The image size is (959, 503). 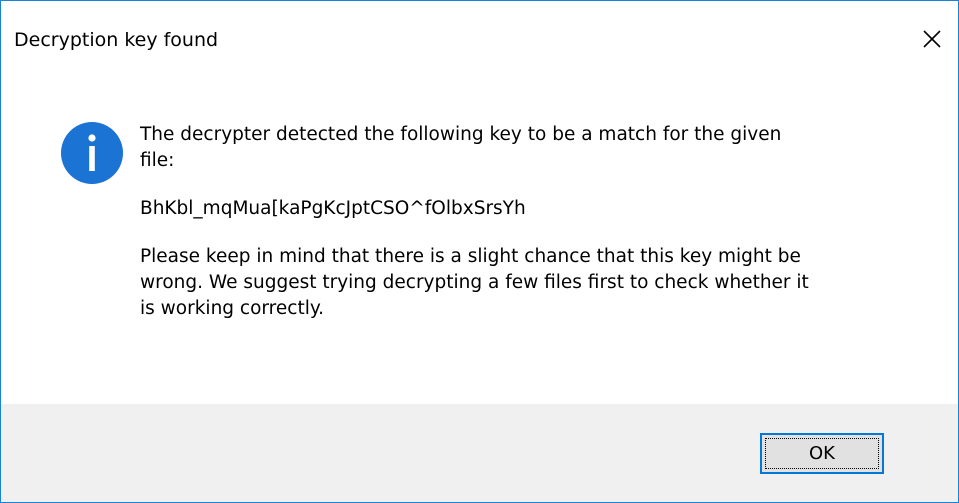 I want to click on window-title: Decryption key found, so click(x=116, y=40).